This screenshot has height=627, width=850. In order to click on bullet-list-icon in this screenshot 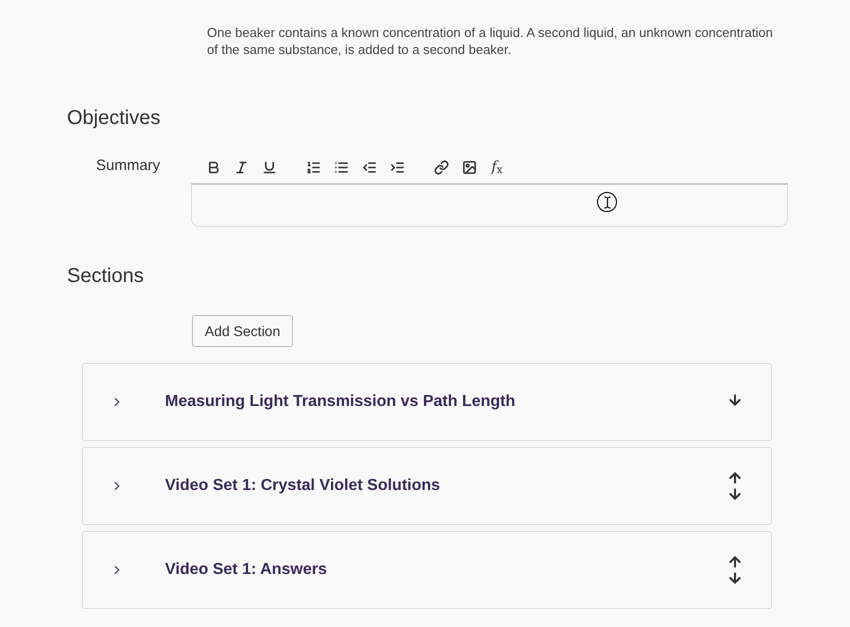, I will do `click(341, 167)`.